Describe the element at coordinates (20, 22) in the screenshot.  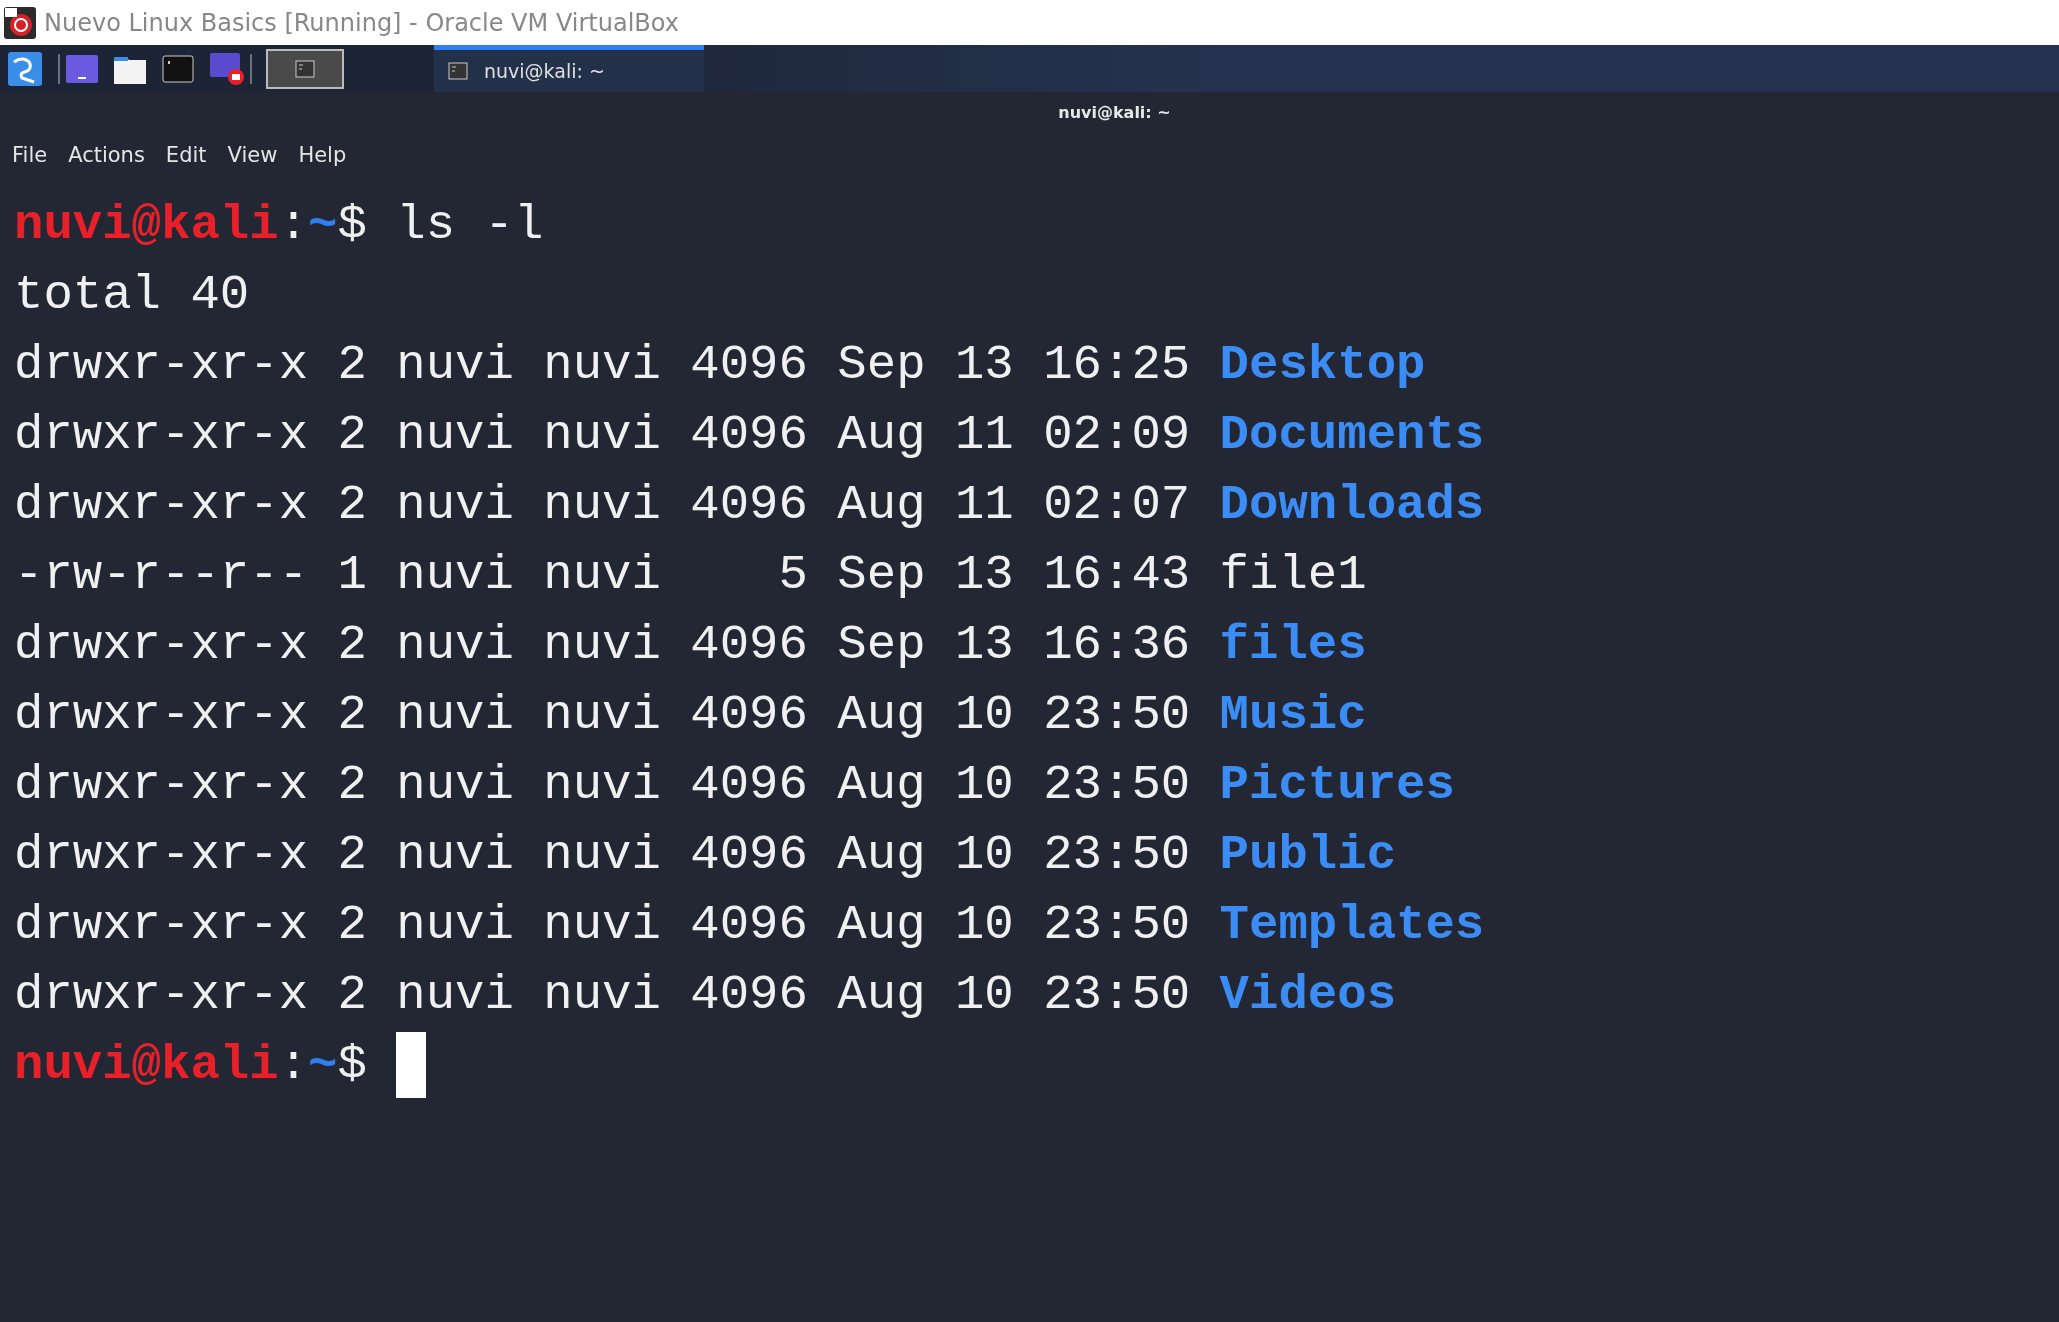
I see `app-logo-icon` at that location.